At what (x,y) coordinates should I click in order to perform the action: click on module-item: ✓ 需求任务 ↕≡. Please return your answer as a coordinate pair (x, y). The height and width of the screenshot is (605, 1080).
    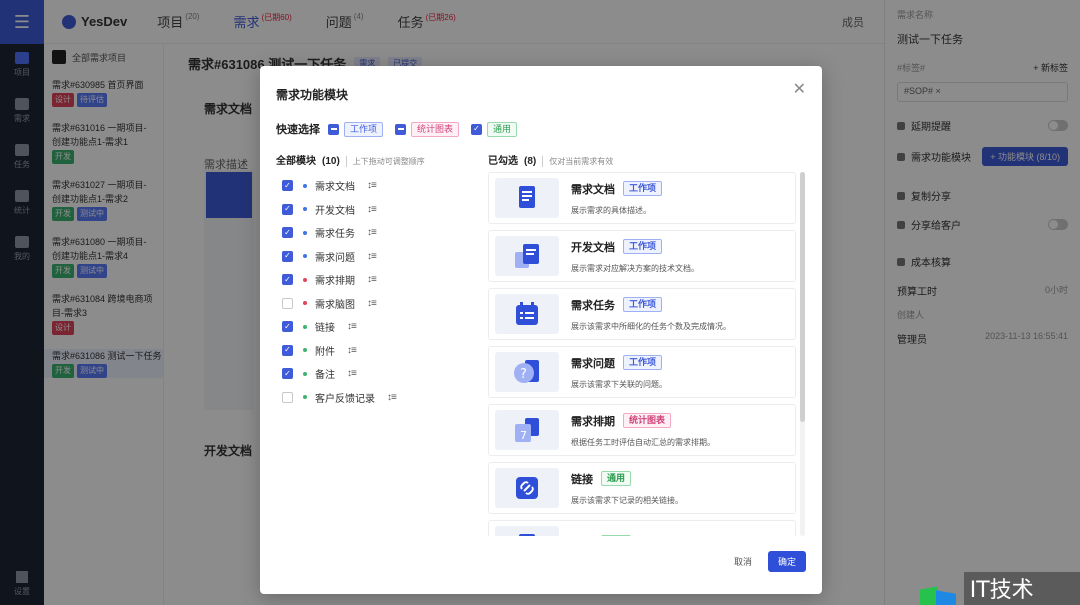
    Looking at the image, I should click on (372, 233).